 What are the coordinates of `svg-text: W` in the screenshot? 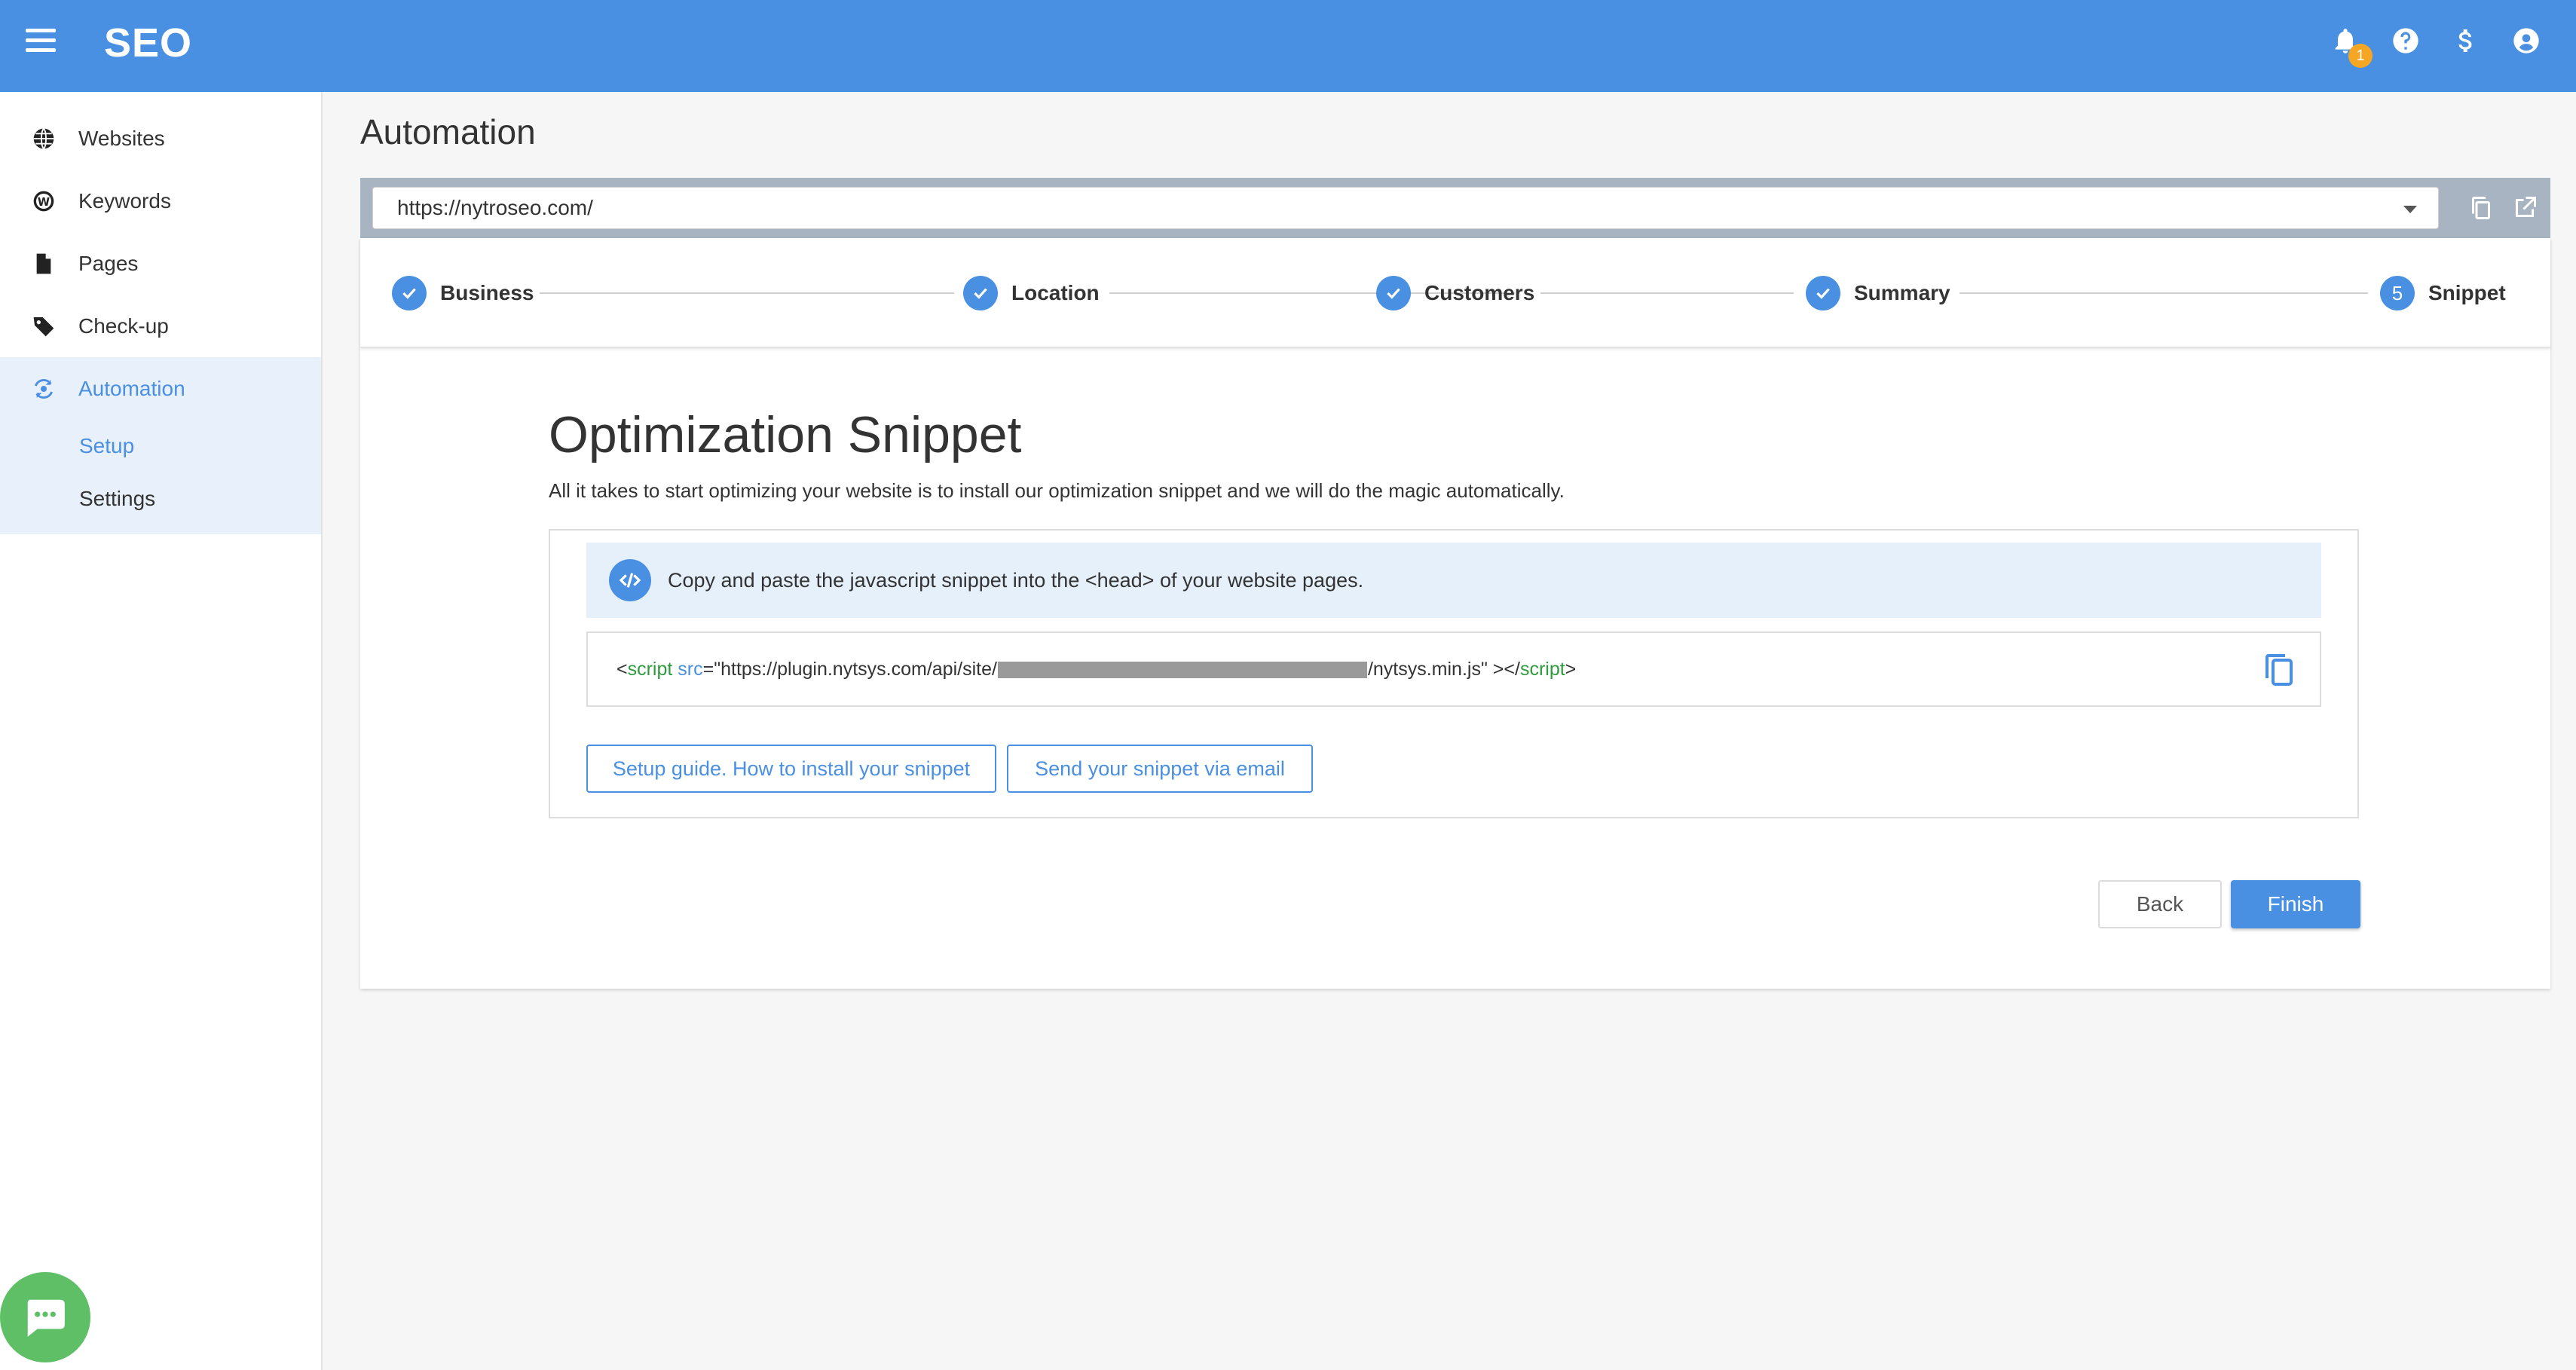 It's located at (44, 202).